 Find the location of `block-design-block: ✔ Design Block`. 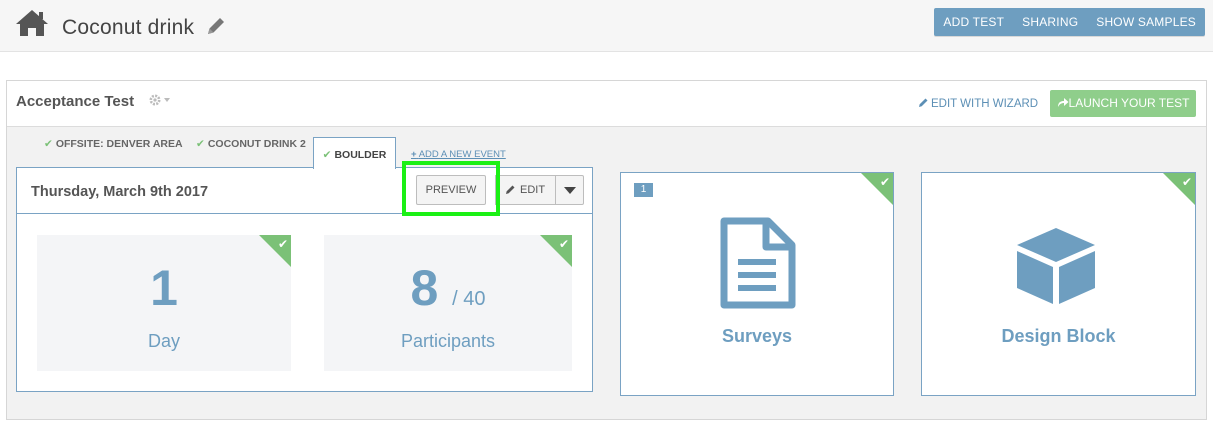

block-design-block: ✔ Design Block is located at coordinates (1058, 284).